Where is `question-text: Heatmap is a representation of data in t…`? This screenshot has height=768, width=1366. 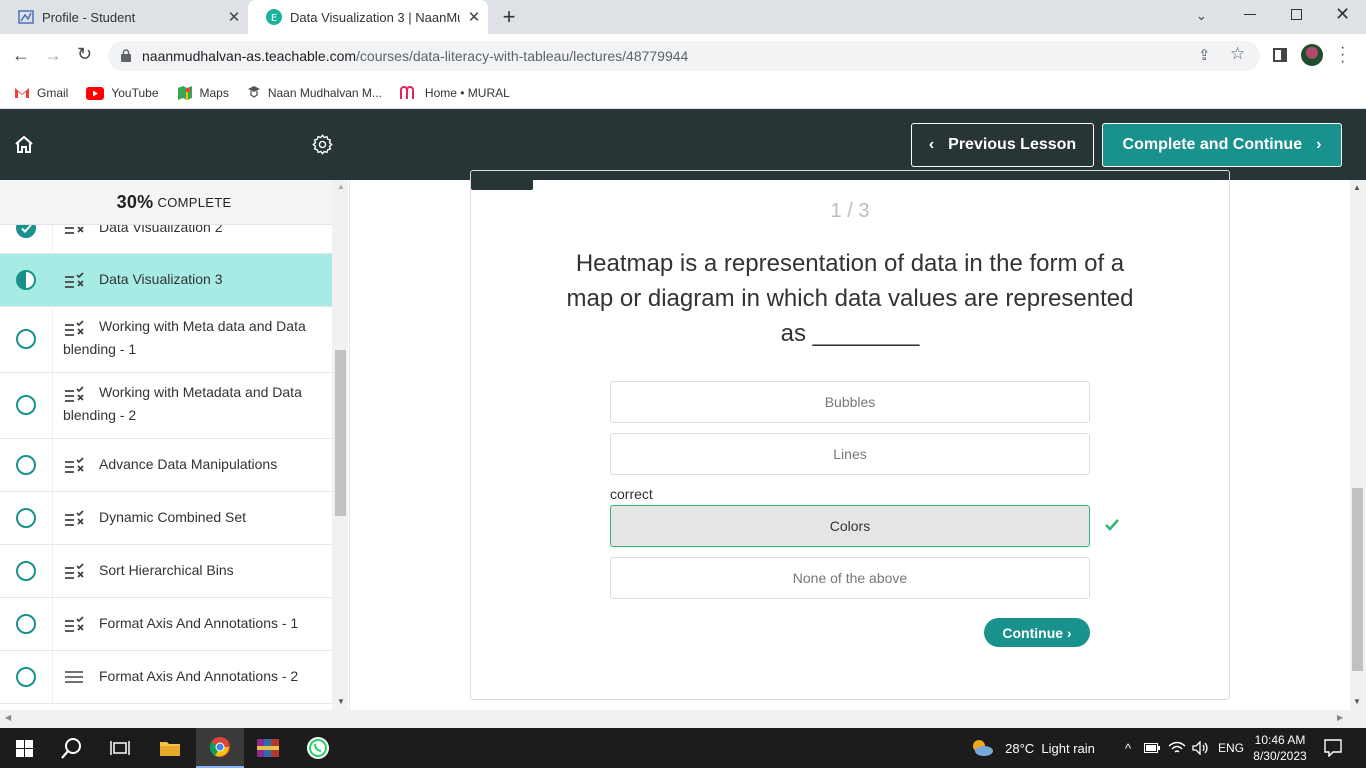
question-text: Heatmap is a representation of data in t… is located at coordinates (850, 298).